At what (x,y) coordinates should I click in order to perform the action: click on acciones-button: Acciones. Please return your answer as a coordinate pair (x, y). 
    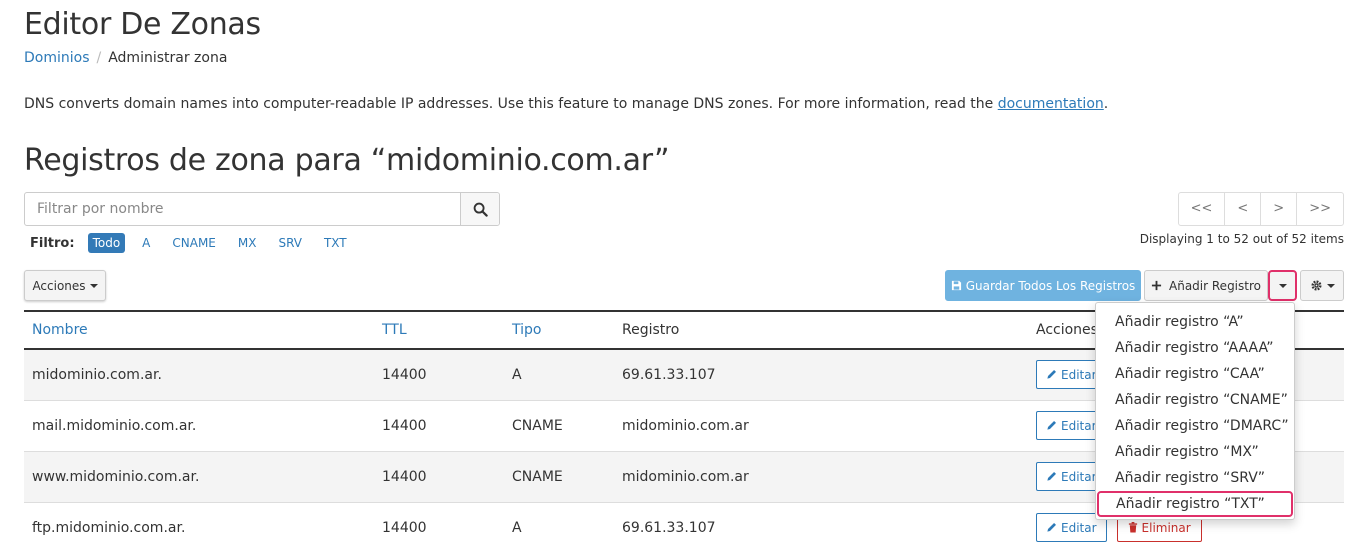
    Looking at the image, I should click on (65, 285).